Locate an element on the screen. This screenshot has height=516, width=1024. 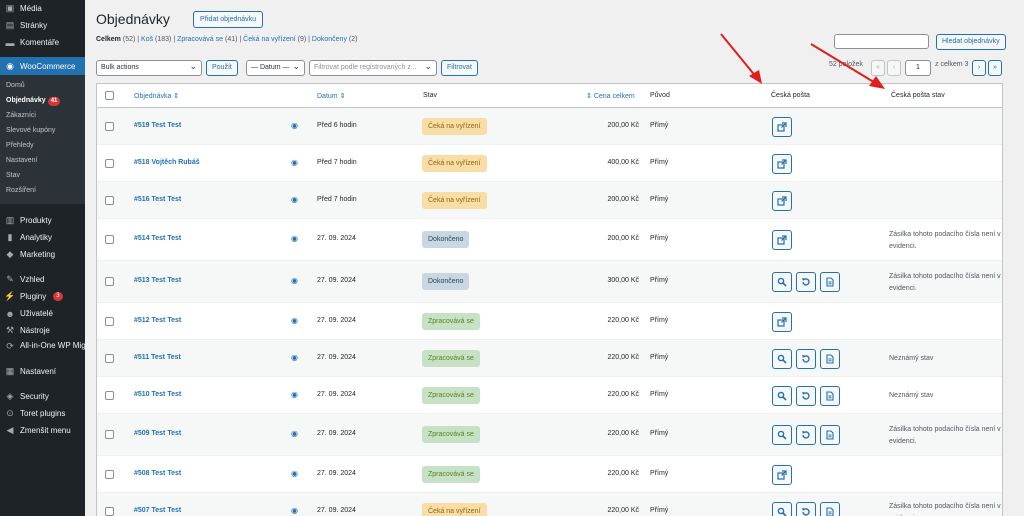
filter-all: Celkem is located at coordinates (108, 39).